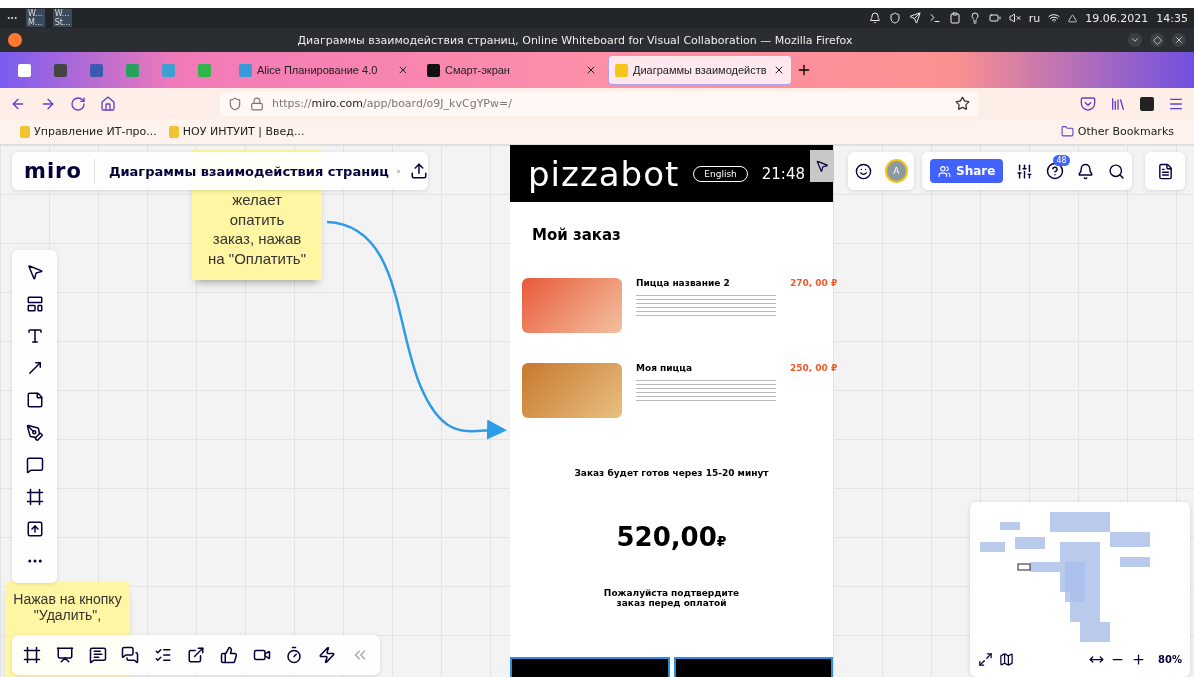 The height and width of the screenshot is (677, 1194). Describe the element at coordinates (512, 70) in the screenshot. I see `browser-tab: Смарт-экран` at that location.